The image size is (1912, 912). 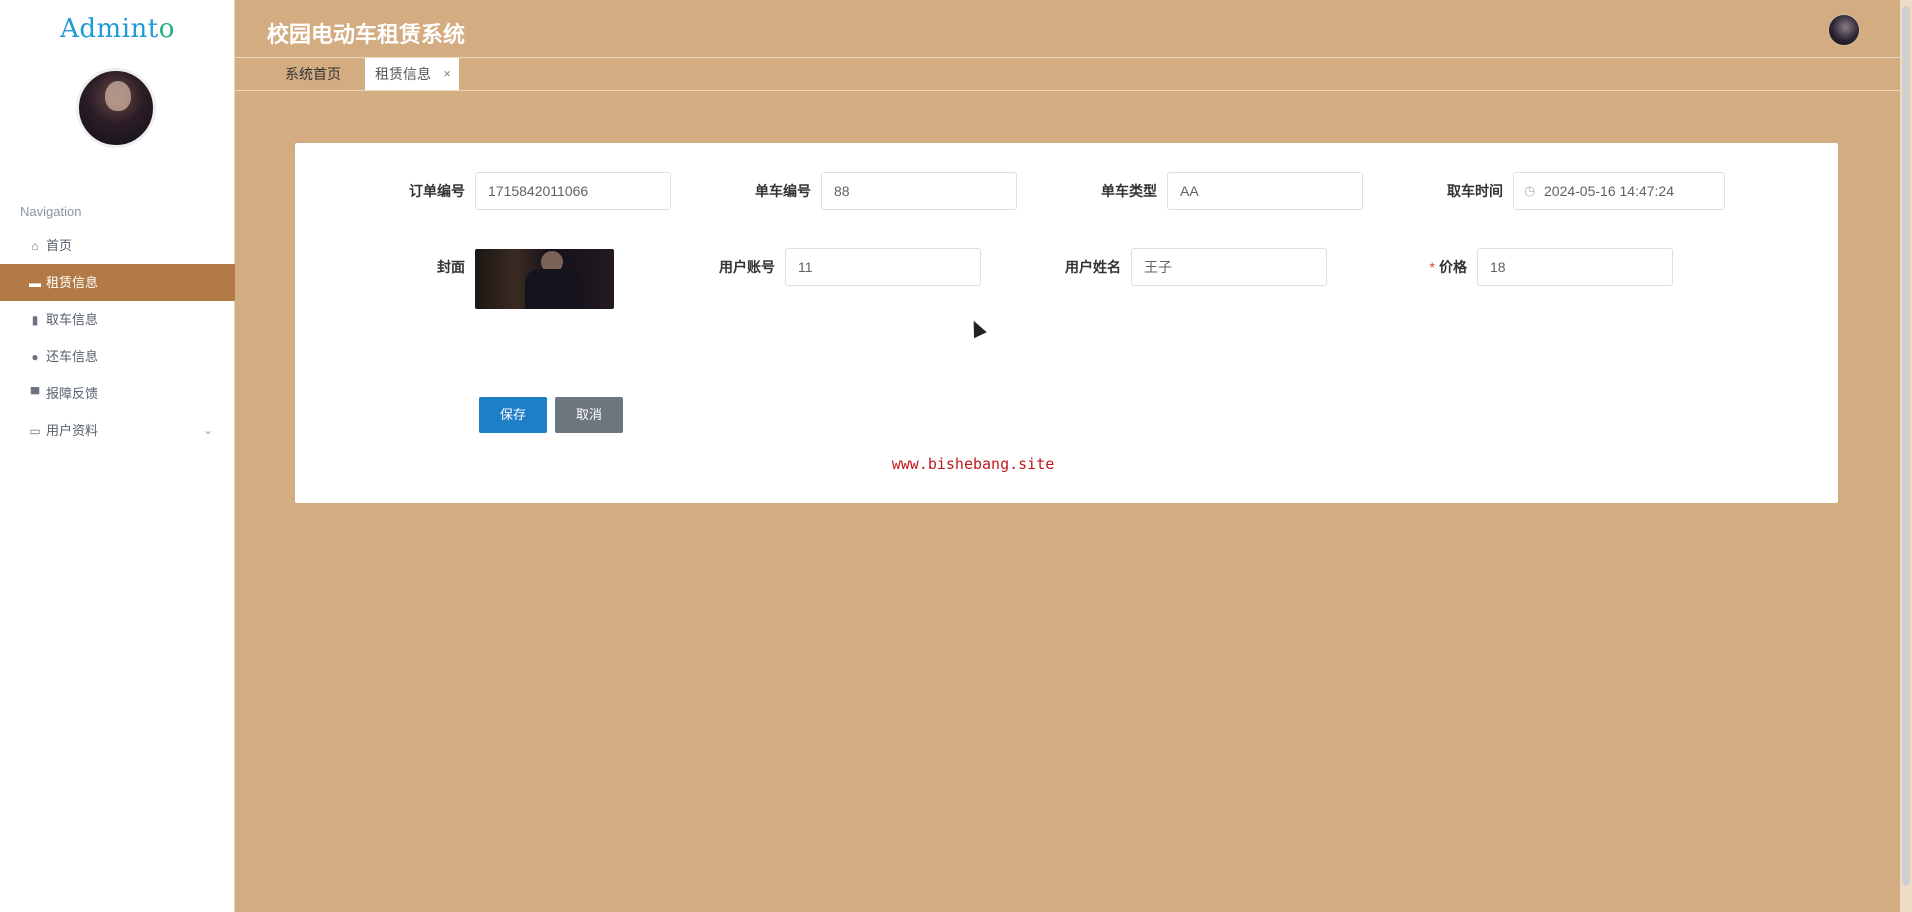 I want to click on sidebar-item-pickup-info: ▮ 取车信息, so click(x=117, y=319).